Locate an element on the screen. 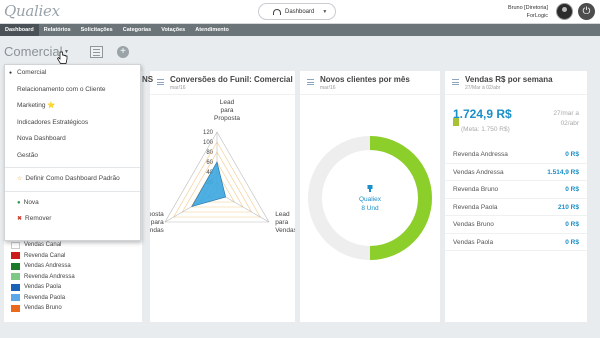 The height and width of the screenshot is (338, 600). set-default-label: Definir Como Dashboard Padrão is located at coordinates (72, 178).